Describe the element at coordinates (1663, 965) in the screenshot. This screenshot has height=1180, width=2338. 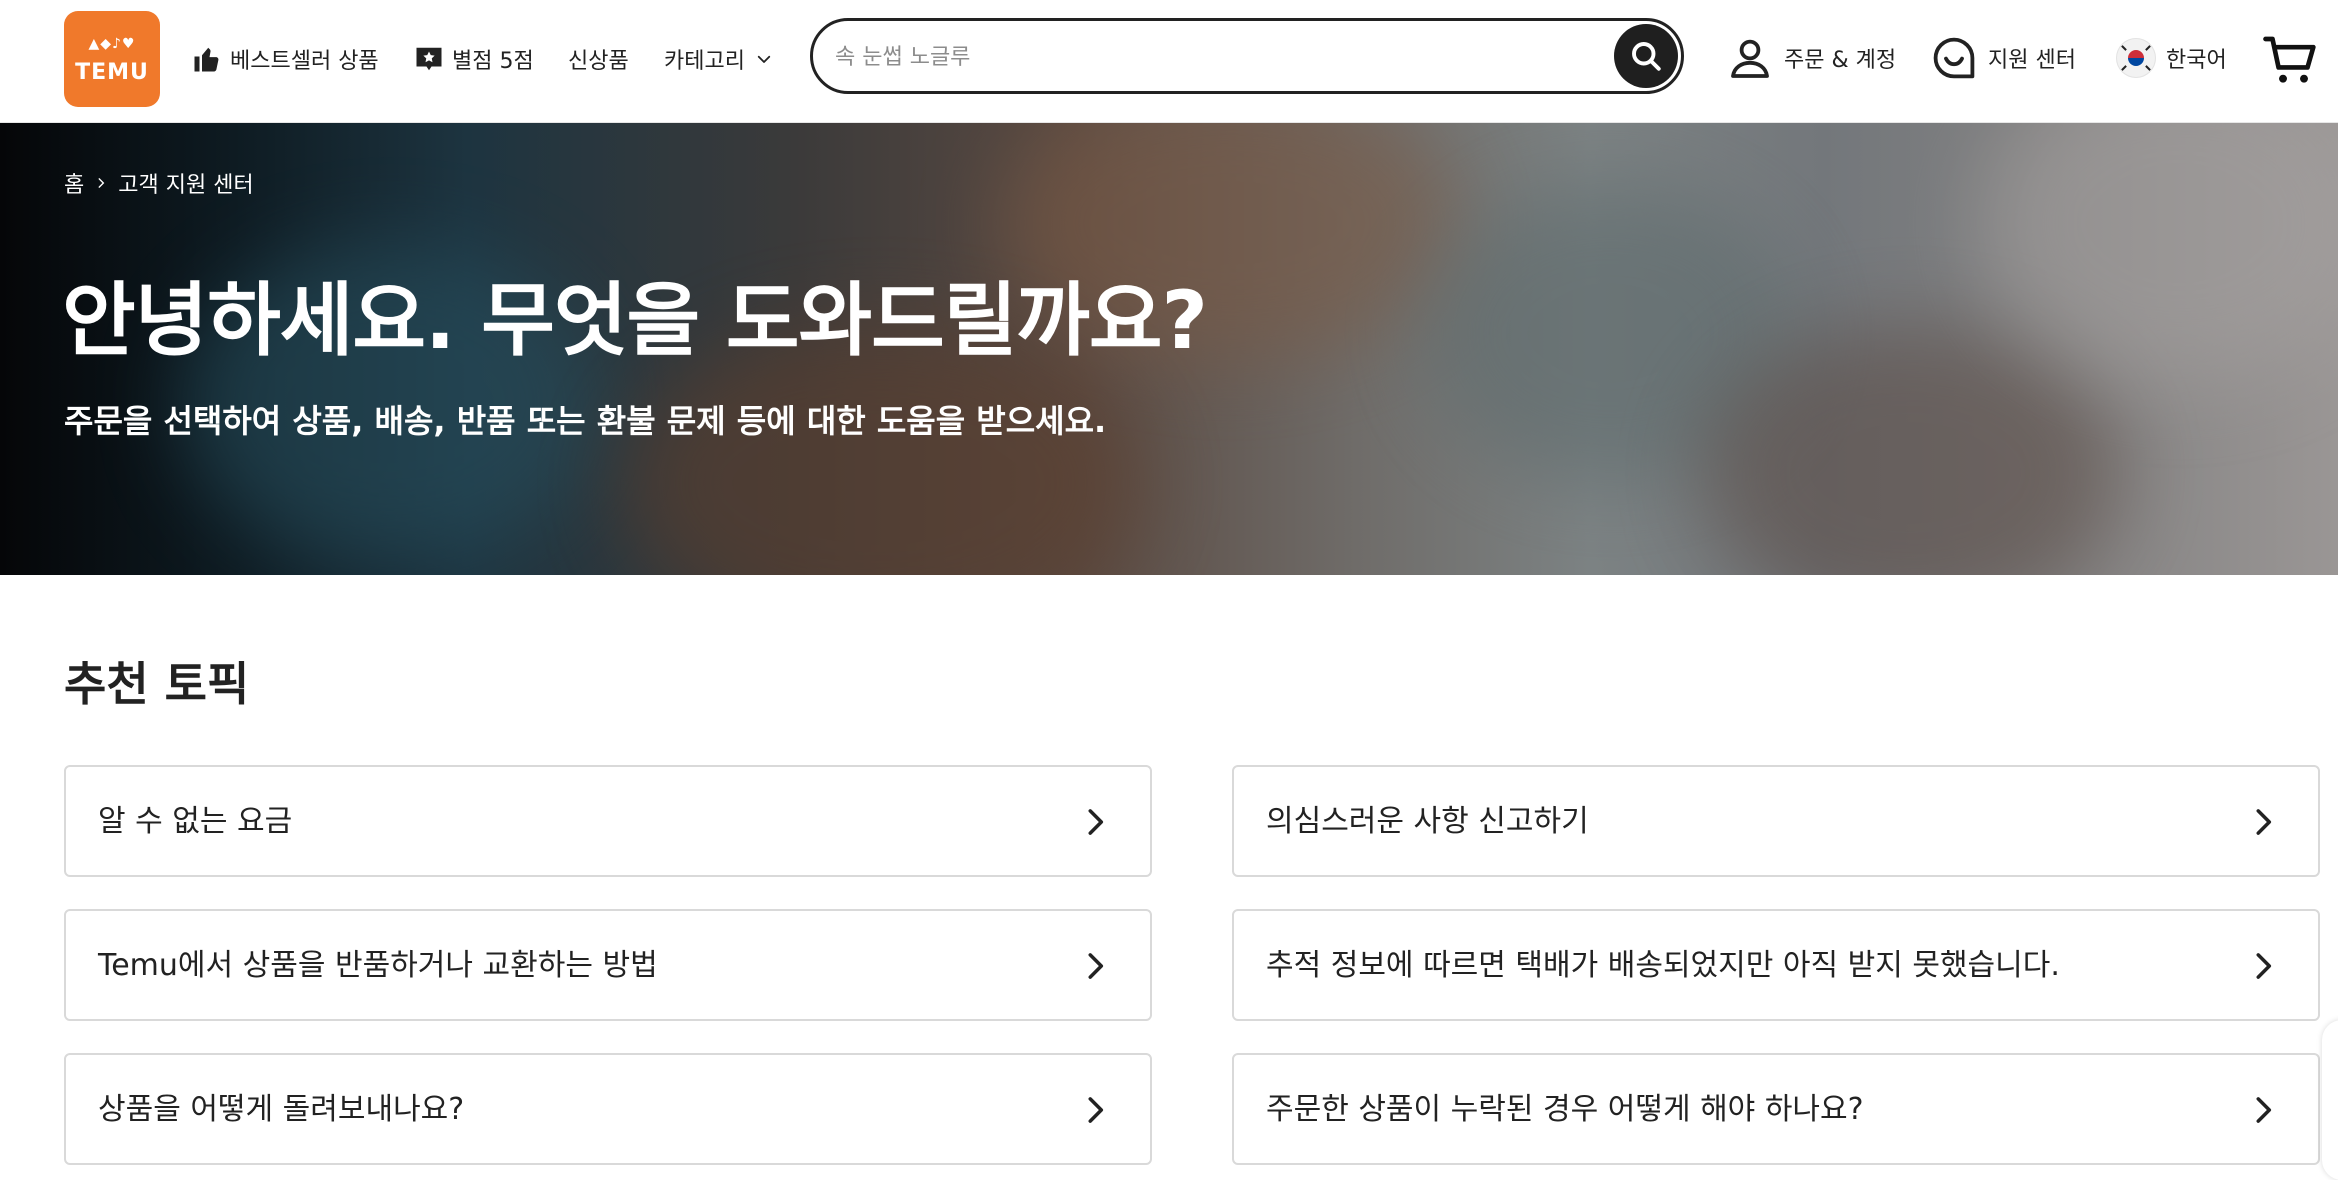
I see `topic-label: 추적 정보에 따르면 택배가 배송되었지만 아직 받지 못했습니다.` at that location.